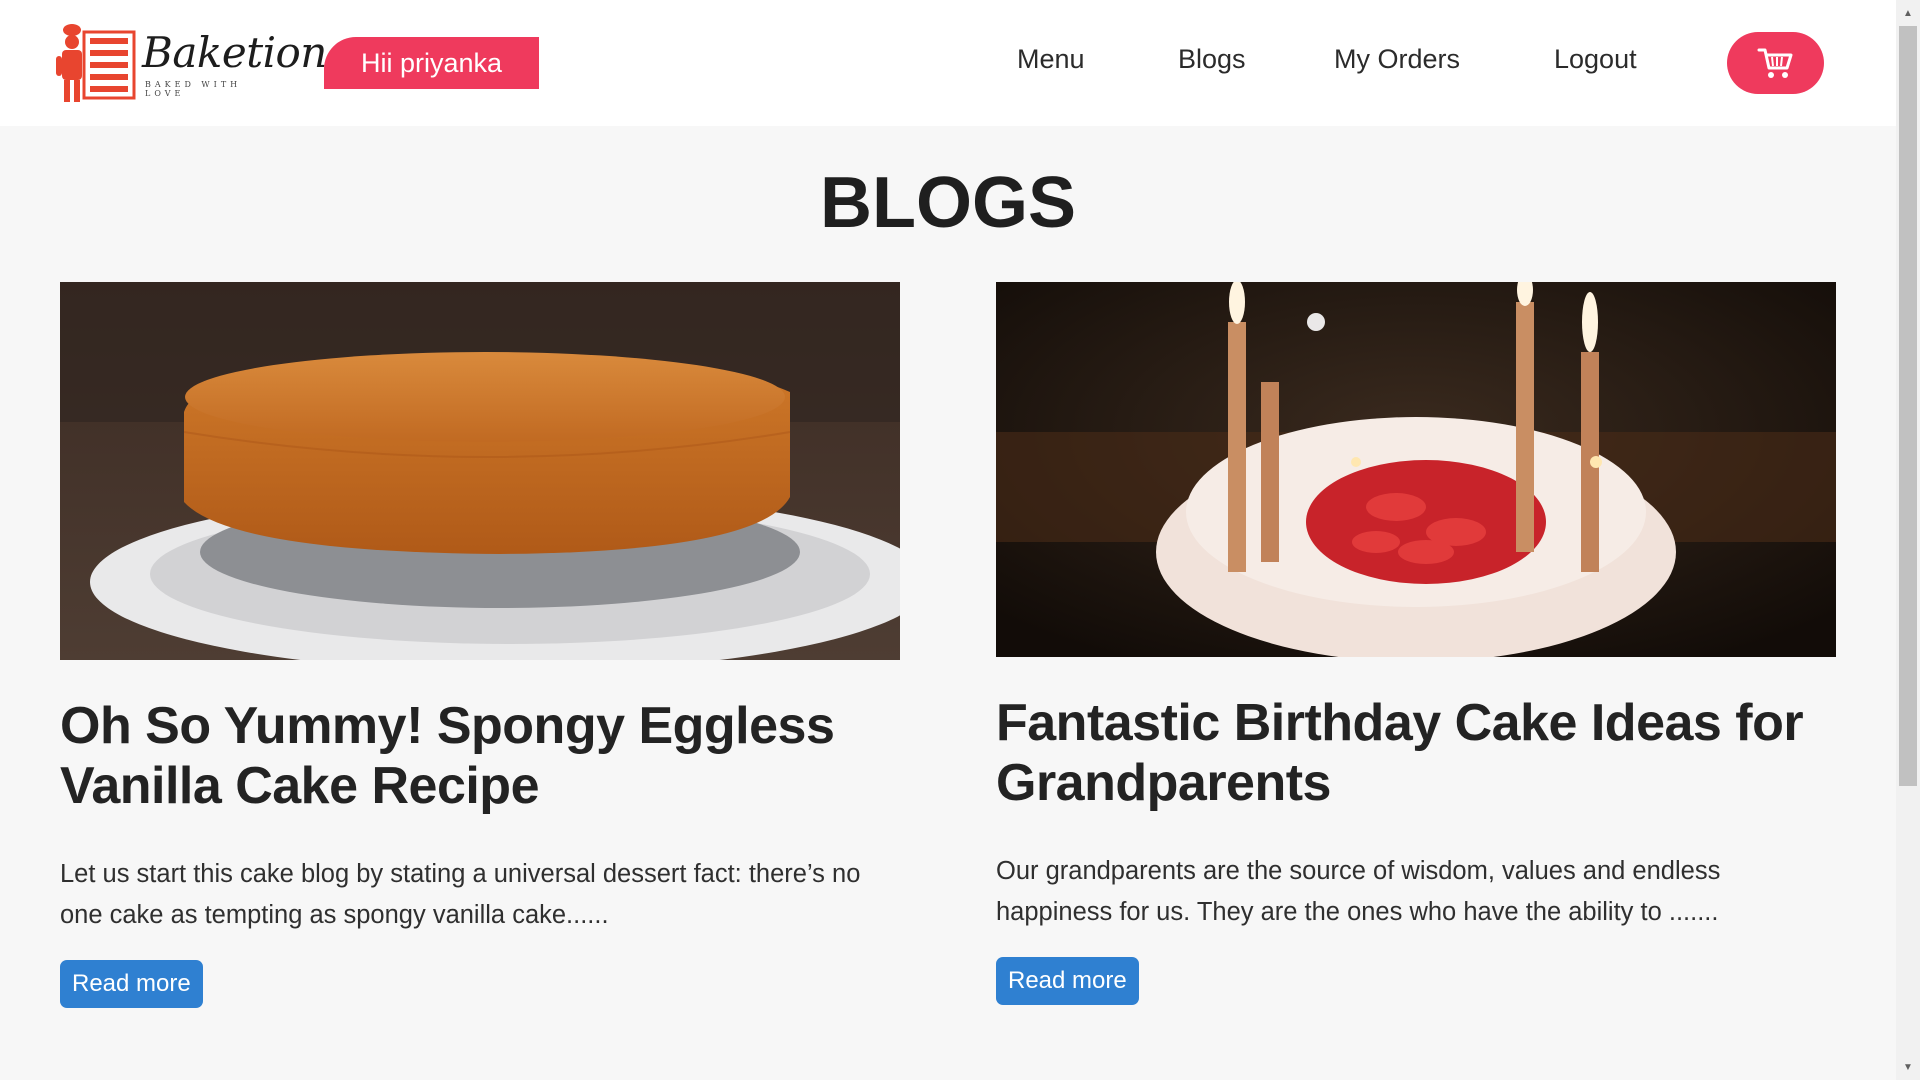 The width and height of the screenshot is (1920, 1080). I want to click on user-greeting: Hii priyanka, so click(431, 63).